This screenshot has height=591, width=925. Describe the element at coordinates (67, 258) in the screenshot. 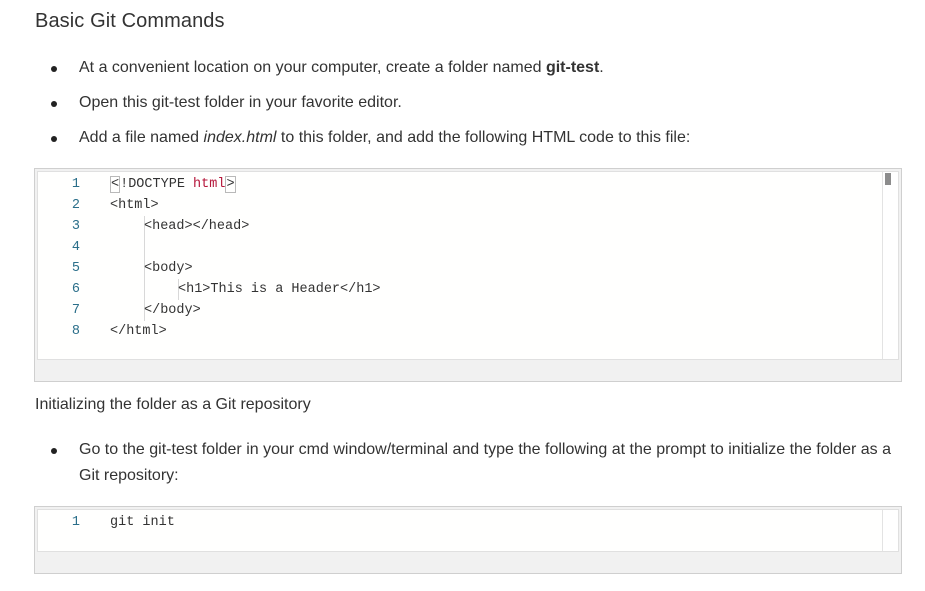

I see `line-number-gutter: 1 2 3 4 5 6 7 8` at that location.